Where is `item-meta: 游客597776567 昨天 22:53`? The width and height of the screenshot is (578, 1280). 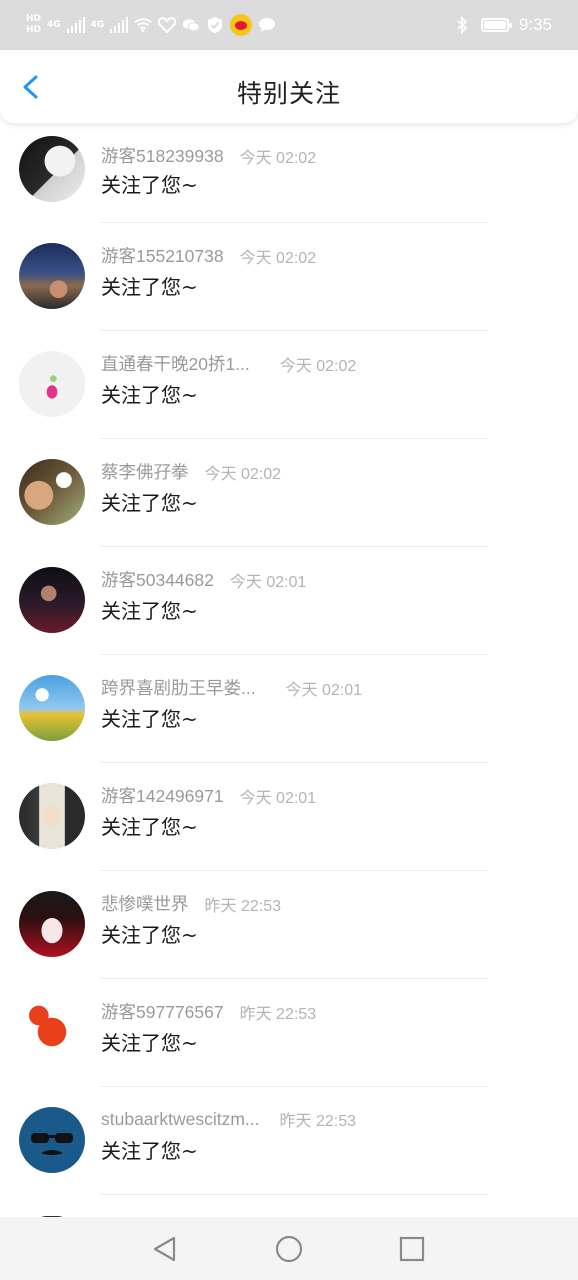
item-meta: 游客597776567 昨天 22:53 is located at coordinates (208, 1011).